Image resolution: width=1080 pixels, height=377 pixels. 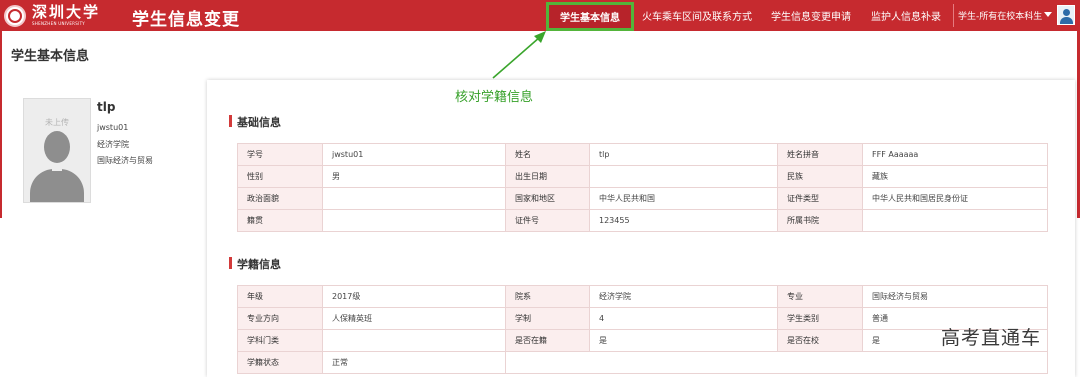 I want to click on watermark: 高考直通车, so click(x=991, y=338).